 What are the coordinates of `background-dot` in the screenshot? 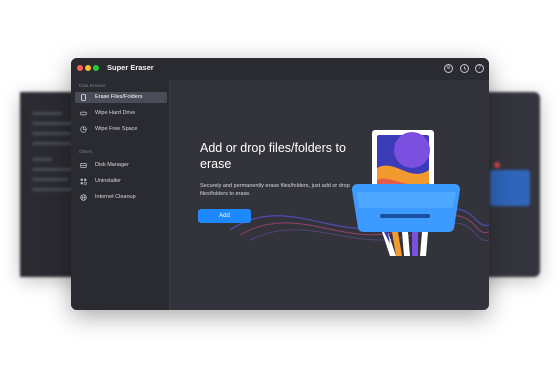 It's located at (497, 165).